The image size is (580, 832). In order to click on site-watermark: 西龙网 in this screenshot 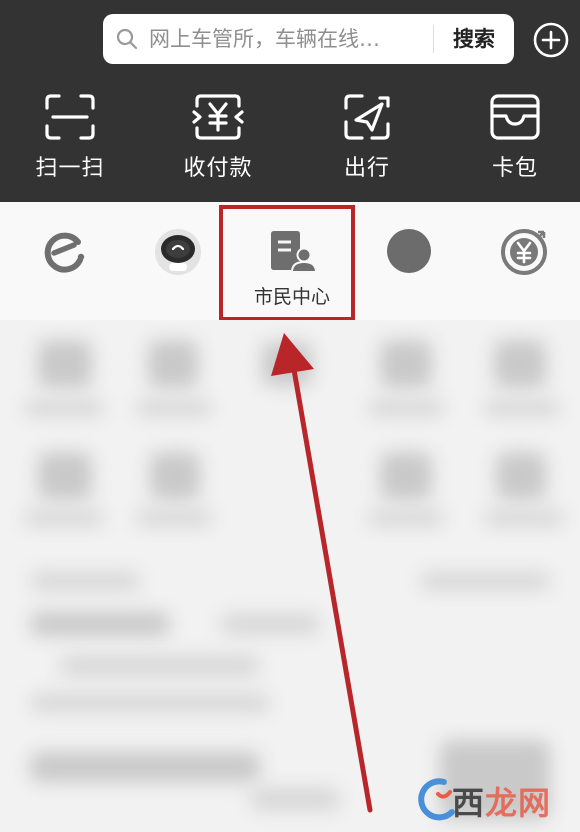, I will do `click(492, 798)`.